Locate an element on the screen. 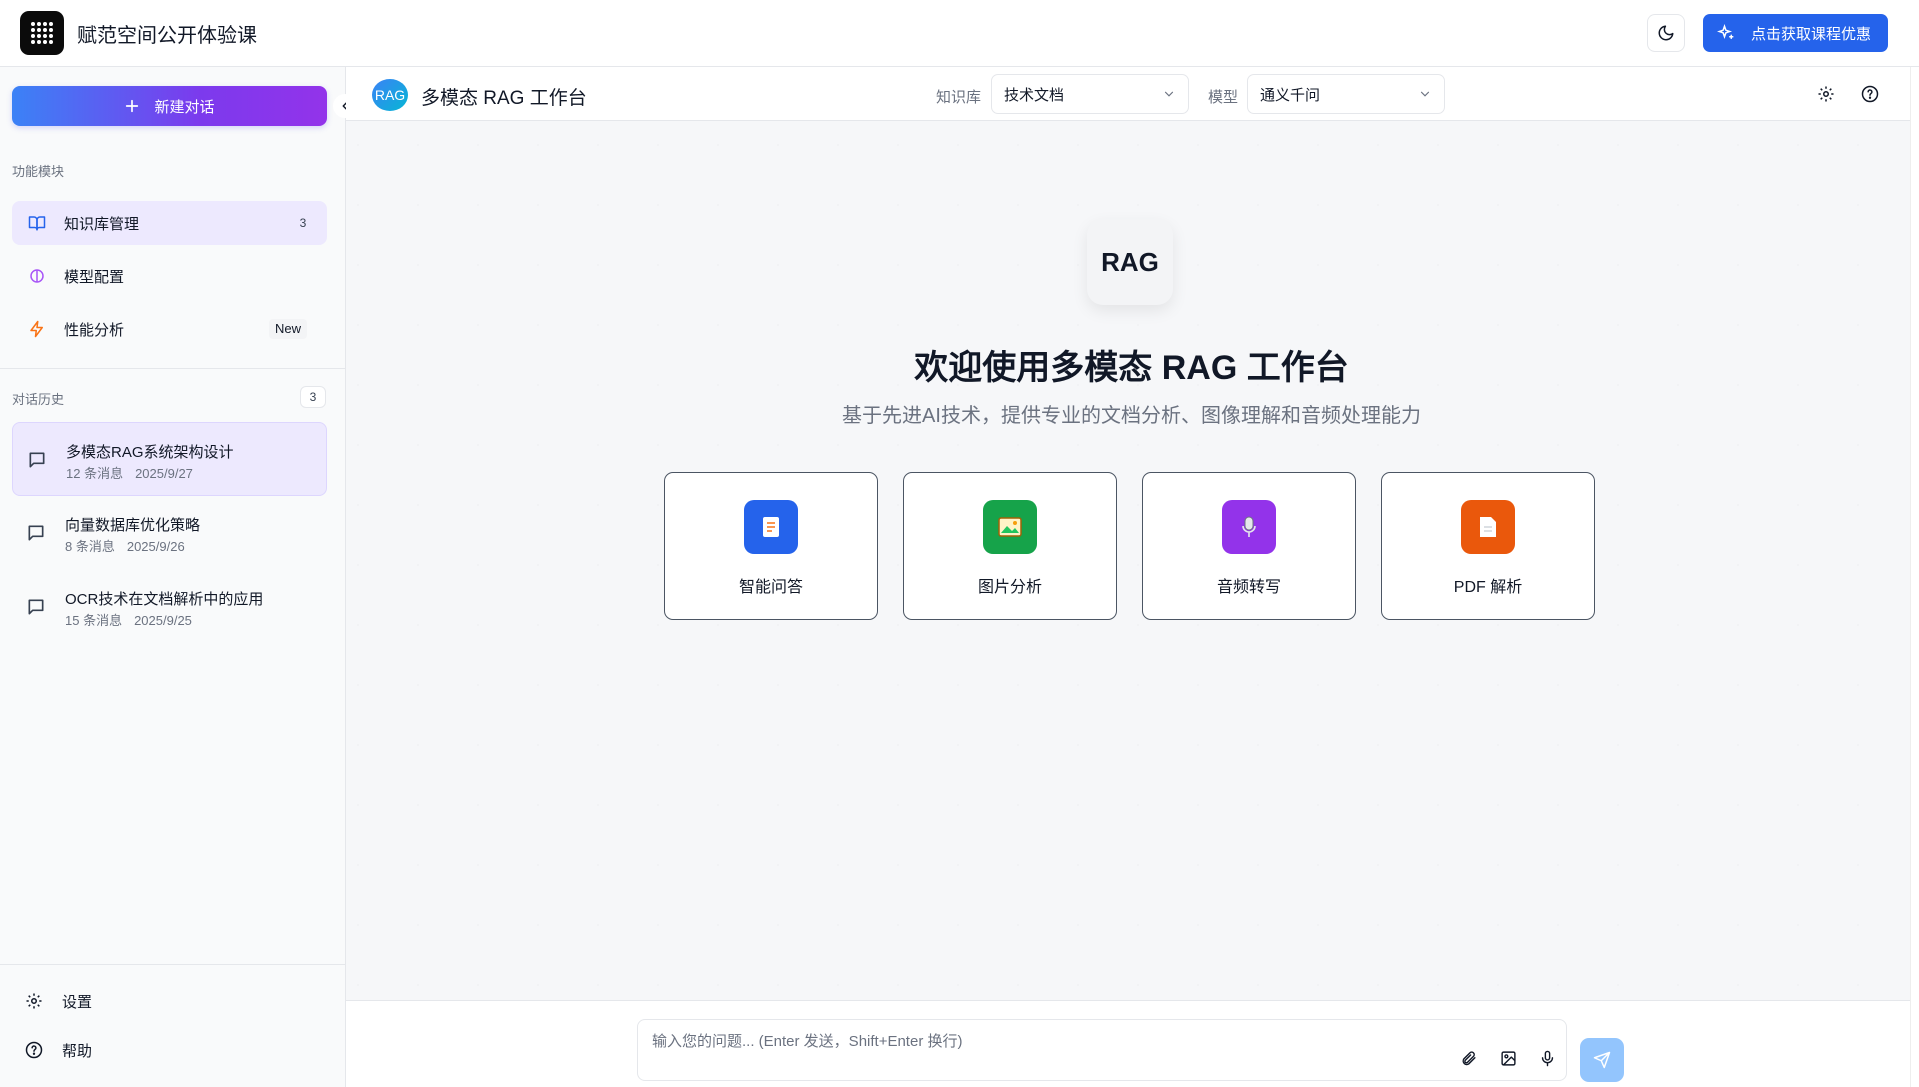  feature-card-audio: 音频转写 is located at coordinates (1249, 546).